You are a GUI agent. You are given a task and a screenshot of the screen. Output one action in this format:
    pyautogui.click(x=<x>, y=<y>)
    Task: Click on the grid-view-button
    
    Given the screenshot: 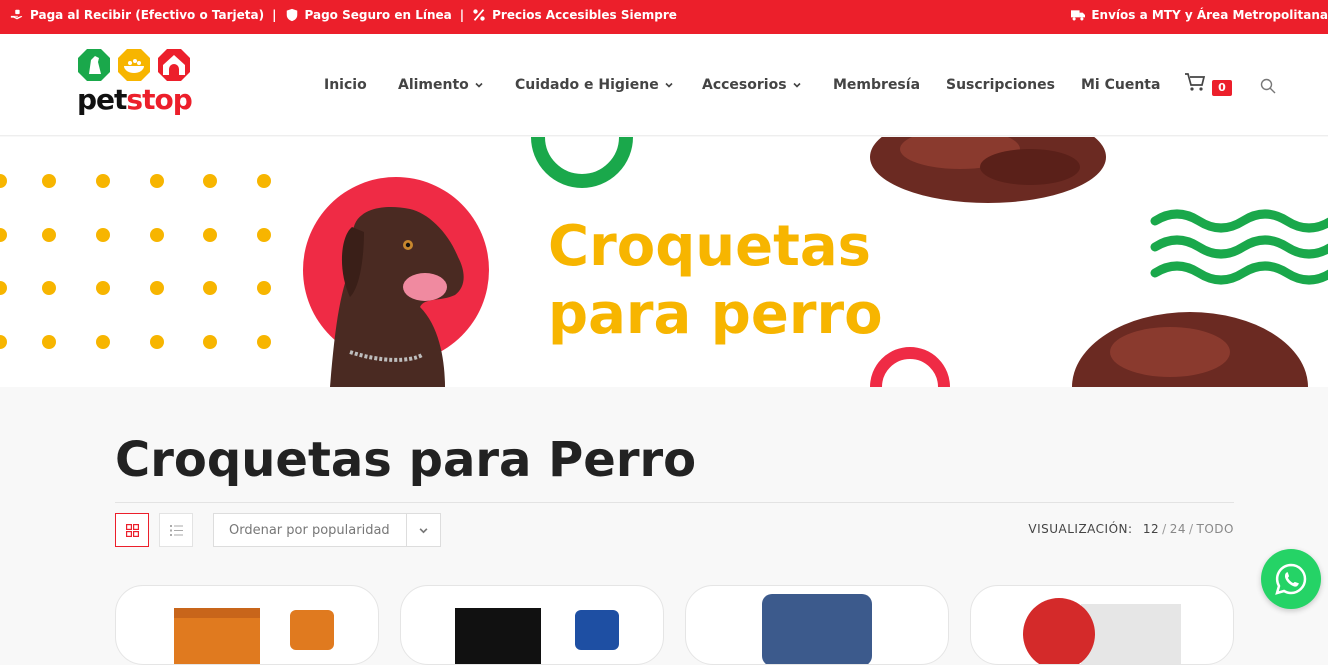 What is the action you would take?
    pyautogui.click(x=132, y=530)
    